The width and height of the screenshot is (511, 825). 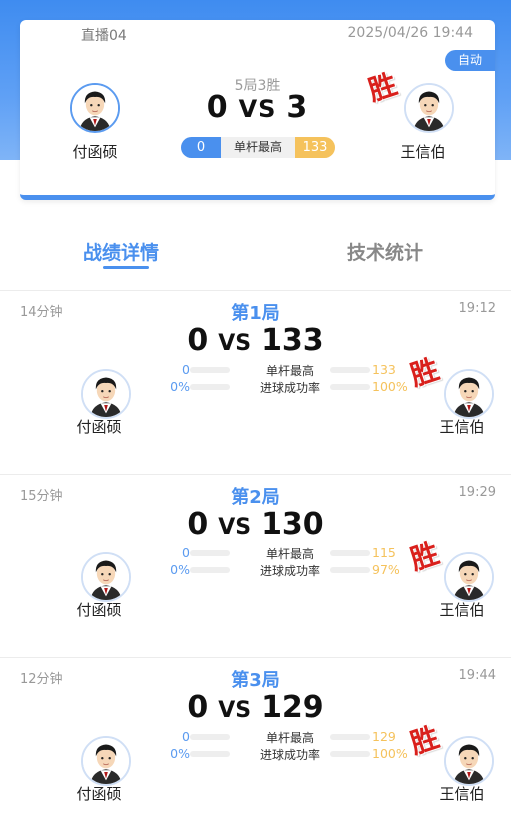 I want to click on stat-right-value: 133, so click(x=384, y=369).